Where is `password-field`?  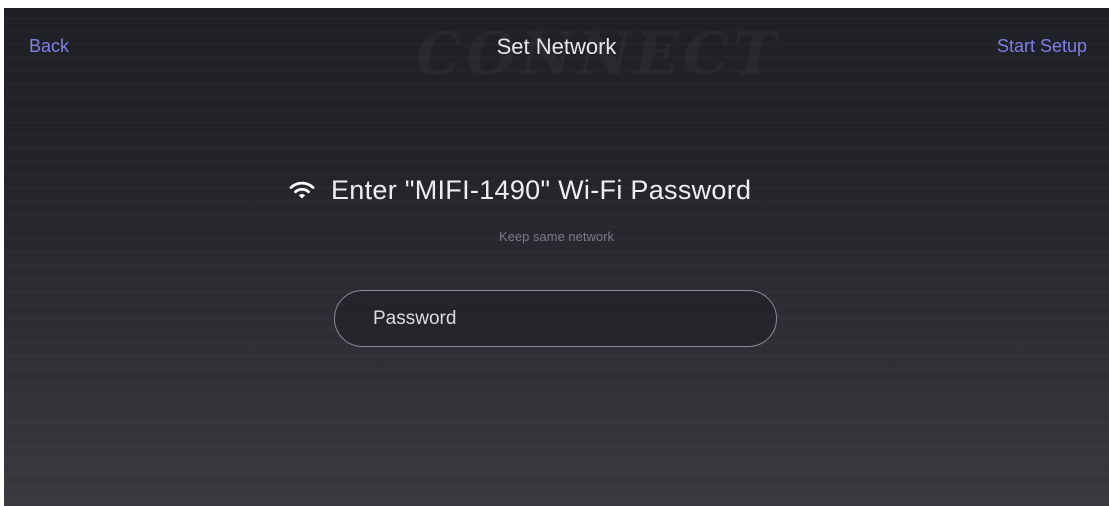
password-field is located at coordinates (555, 318).